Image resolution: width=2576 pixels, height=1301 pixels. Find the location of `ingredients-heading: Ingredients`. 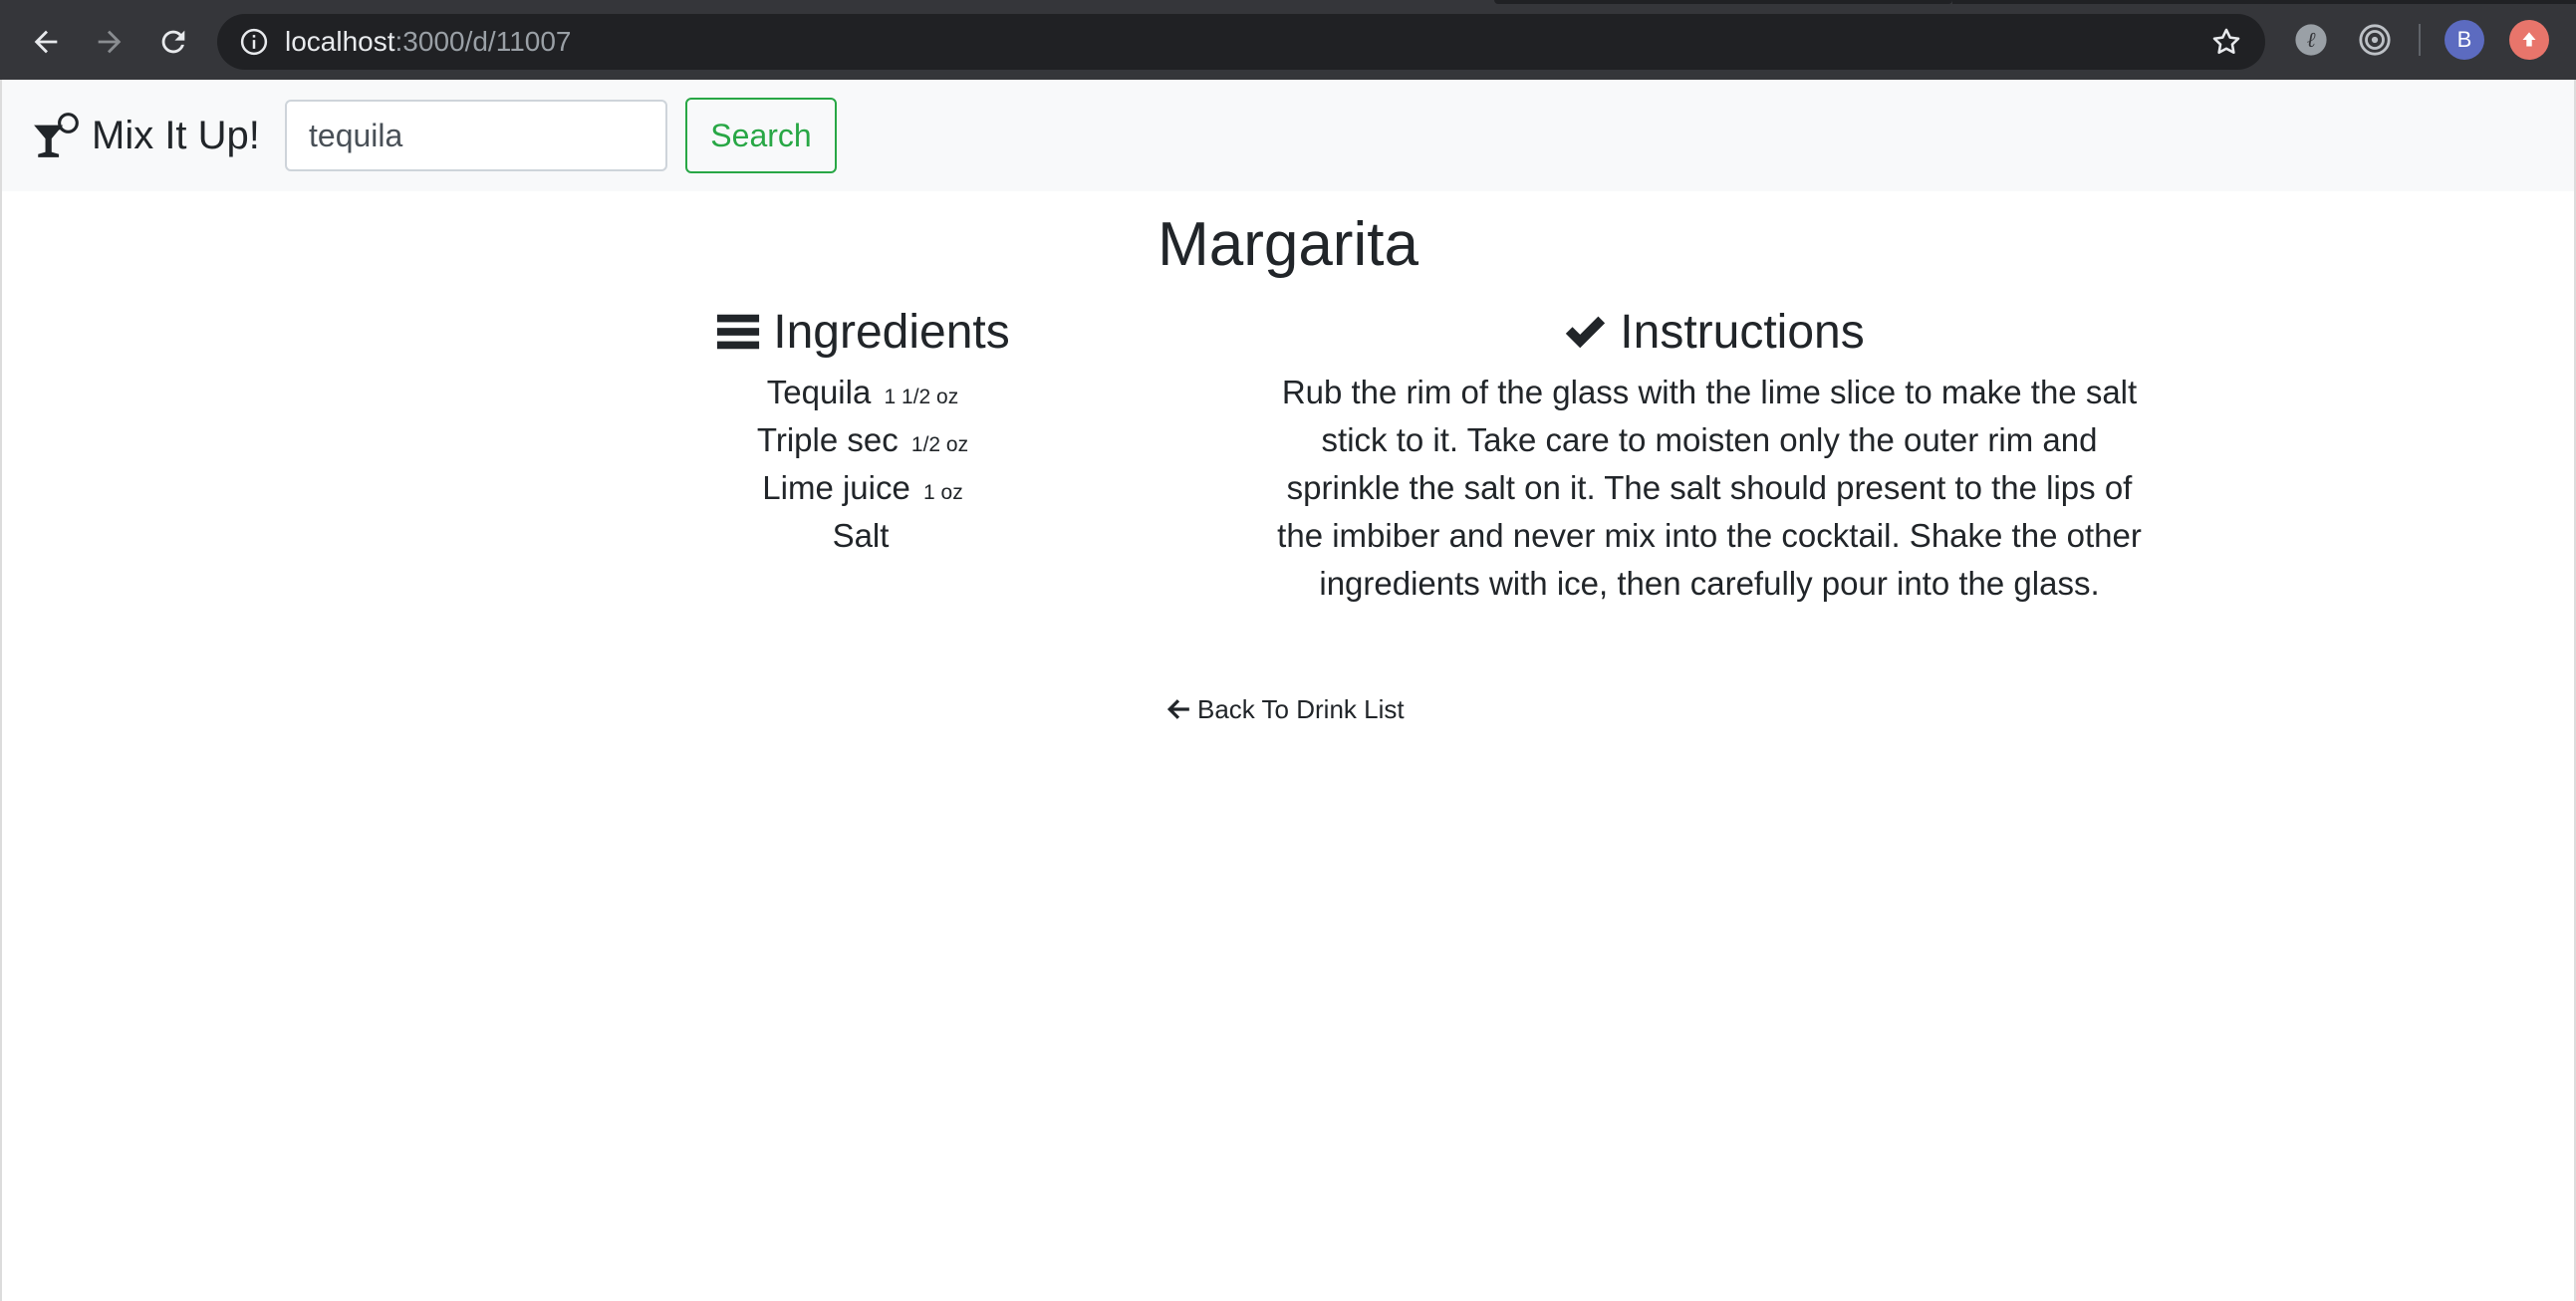

ingredients-heading: Ingredients is located at coordinates (862, 332).